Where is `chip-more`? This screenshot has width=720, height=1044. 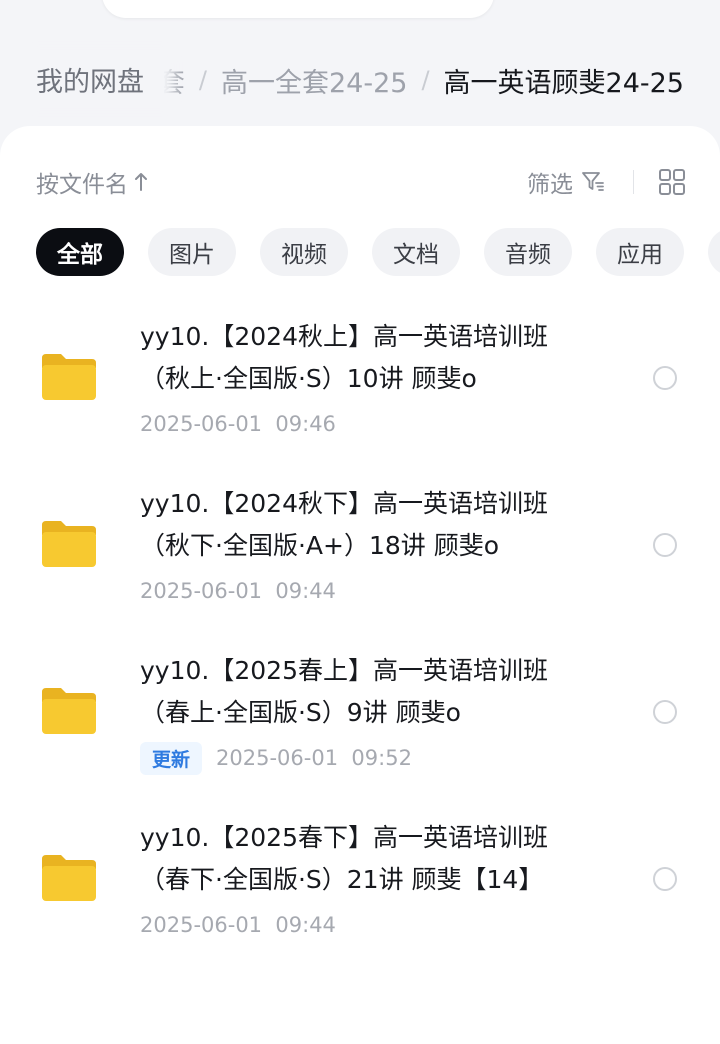 chip-more is located at coordinates (714, 252).